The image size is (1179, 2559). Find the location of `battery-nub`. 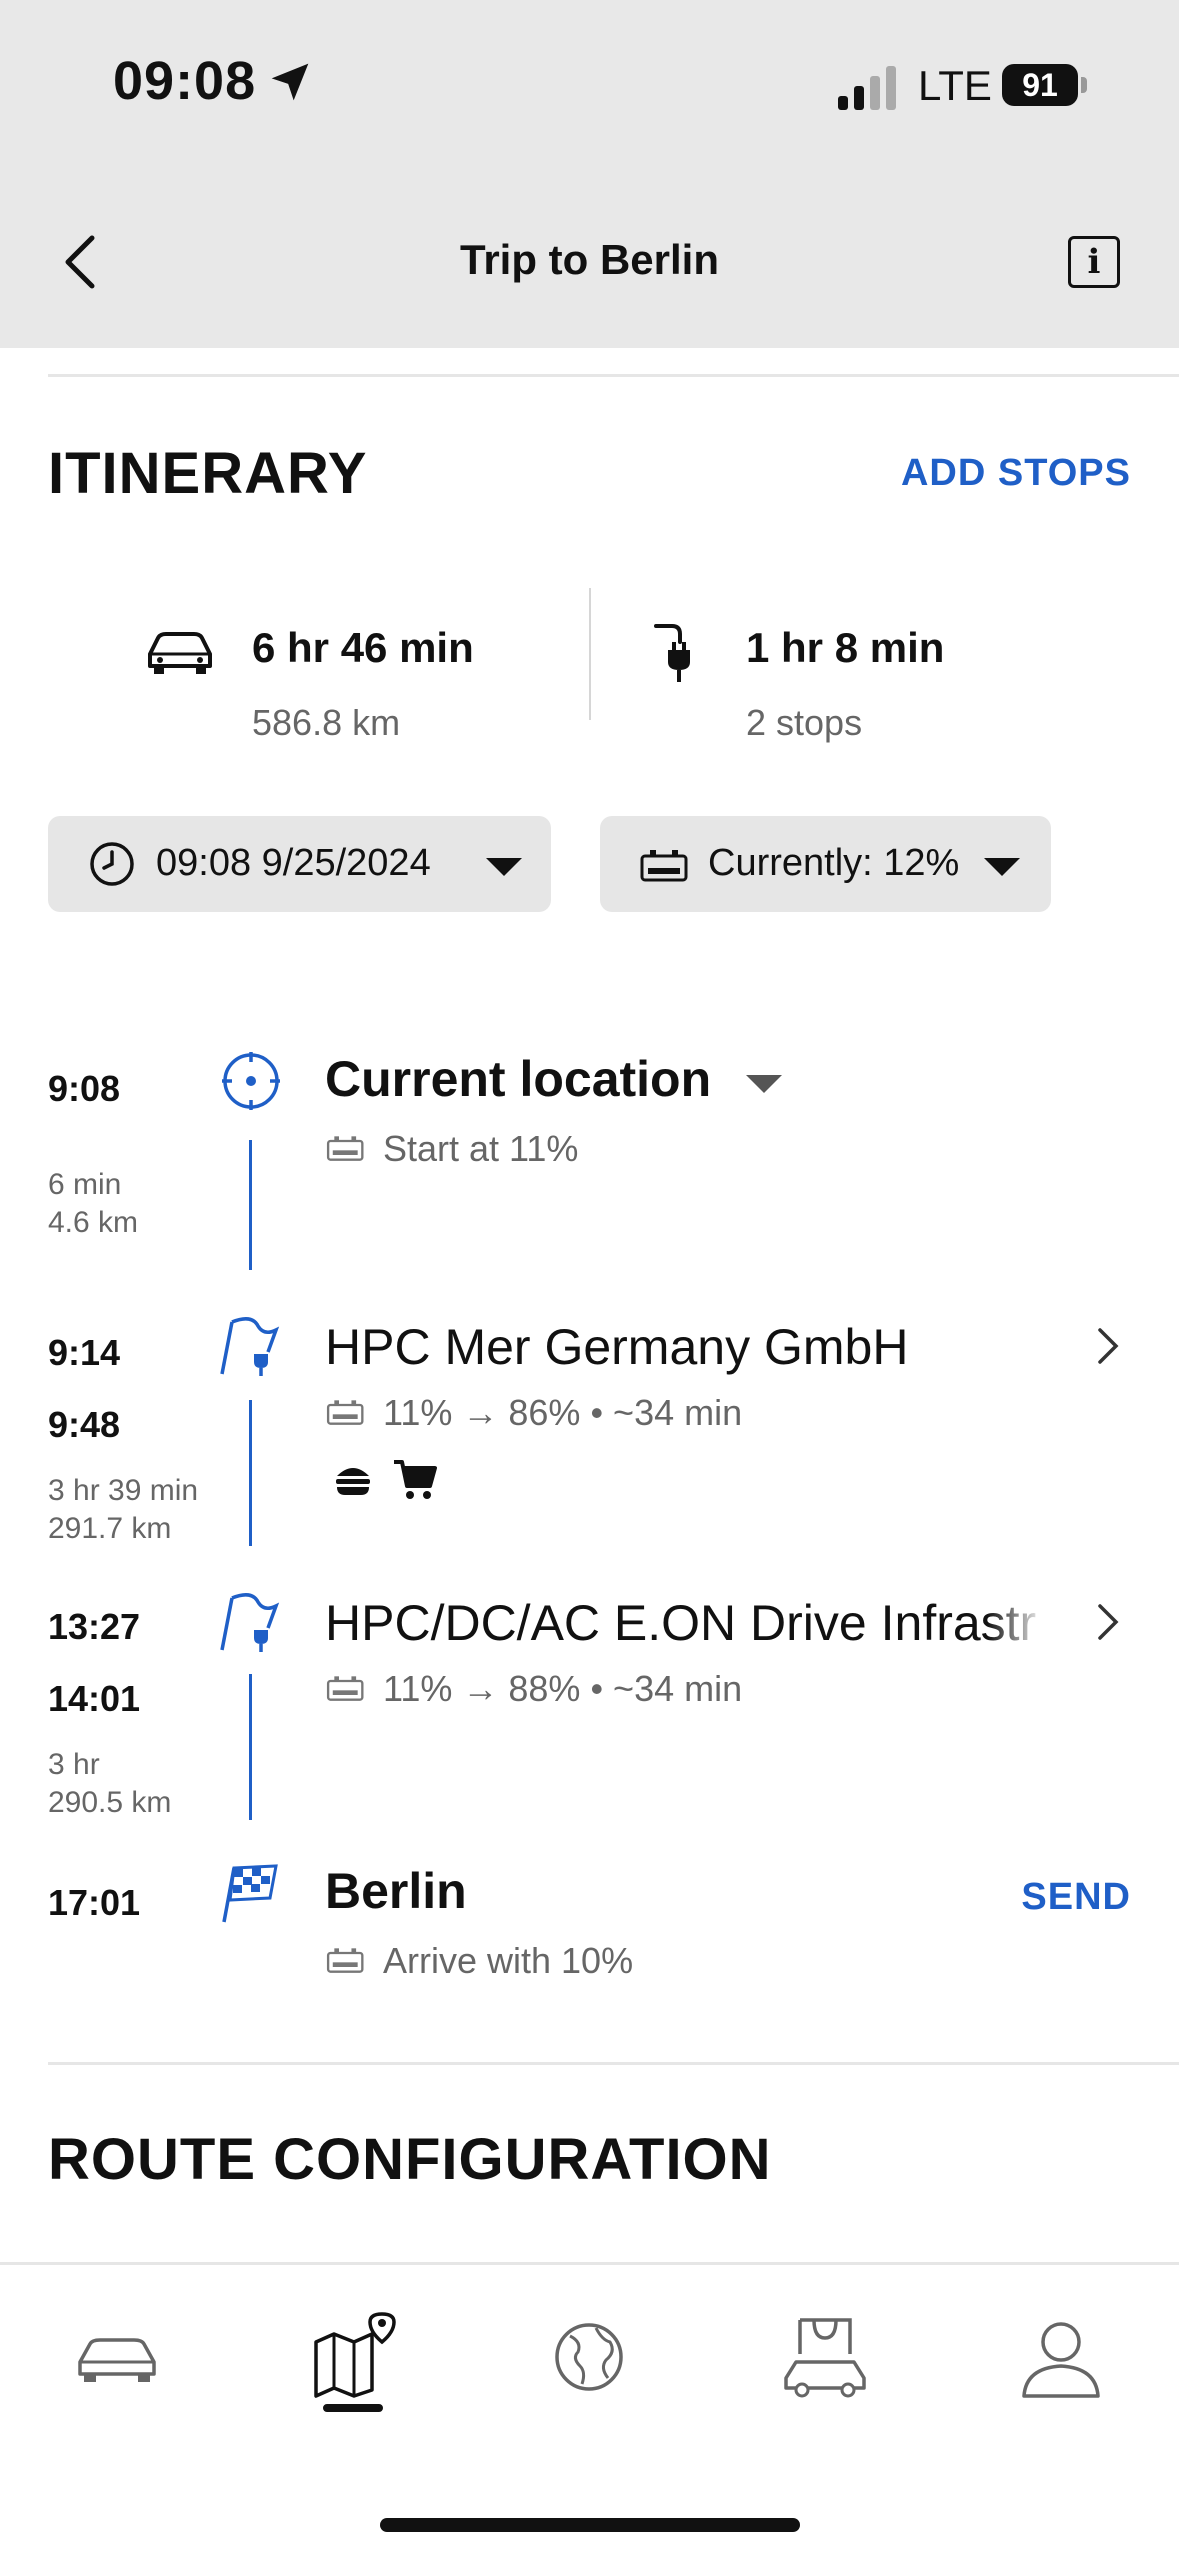

battery-nub is located at coordinates (1084, 85).